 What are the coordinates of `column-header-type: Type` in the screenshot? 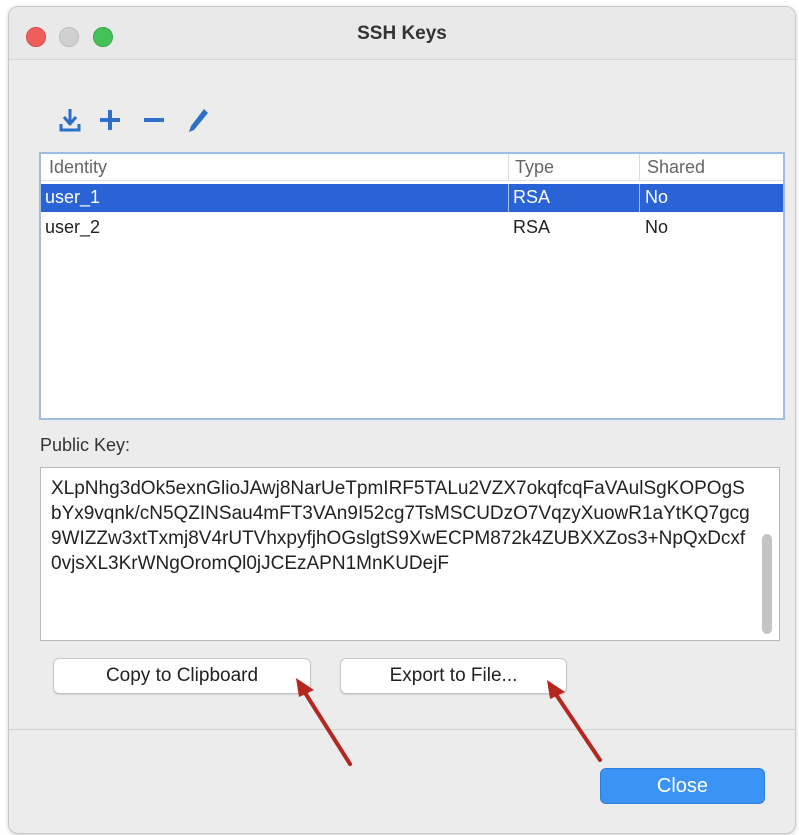 It's located at (534, 167).